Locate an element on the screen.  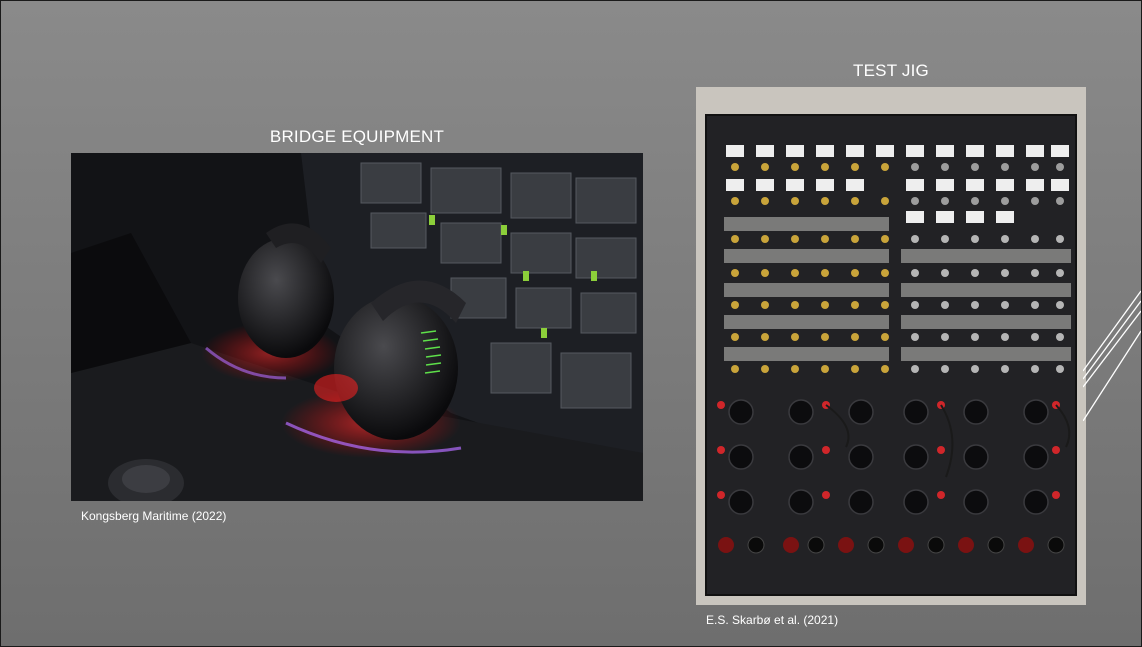
test-jig-title: TEST JIG is located at coordinates (891, 70).